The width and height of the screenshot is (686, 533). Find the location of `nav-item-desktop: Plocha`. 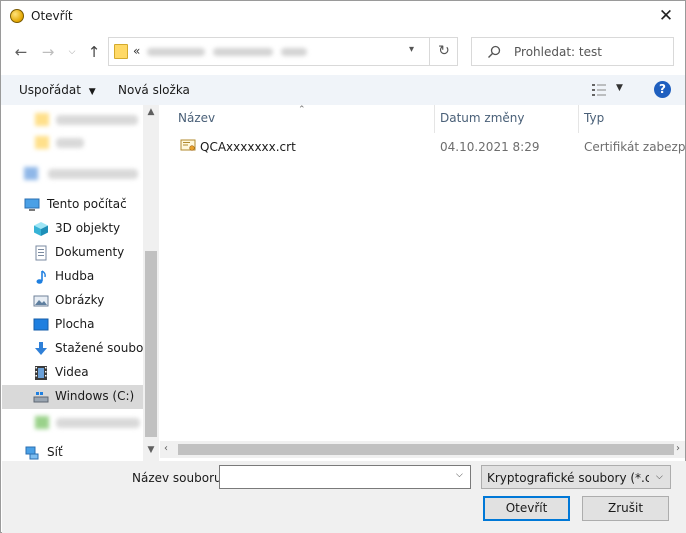

nav-item-desktop: Plocha is located at coordinates (73, 325).